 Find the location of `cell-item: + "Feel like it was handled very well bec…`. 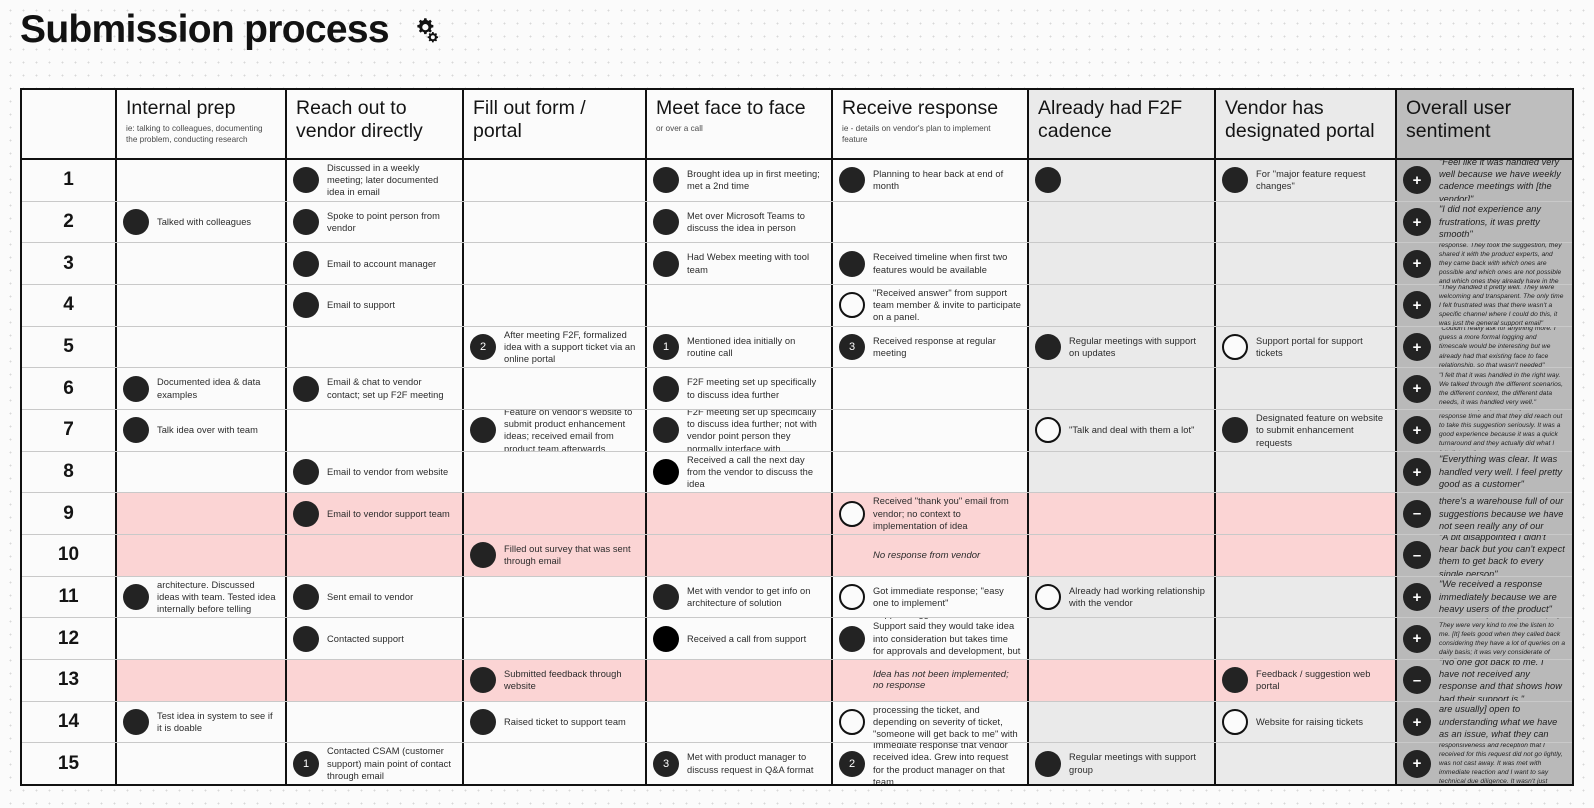

cell-item: + "Feel like it was handled very well bec… is located at coordinates (1484, 180).